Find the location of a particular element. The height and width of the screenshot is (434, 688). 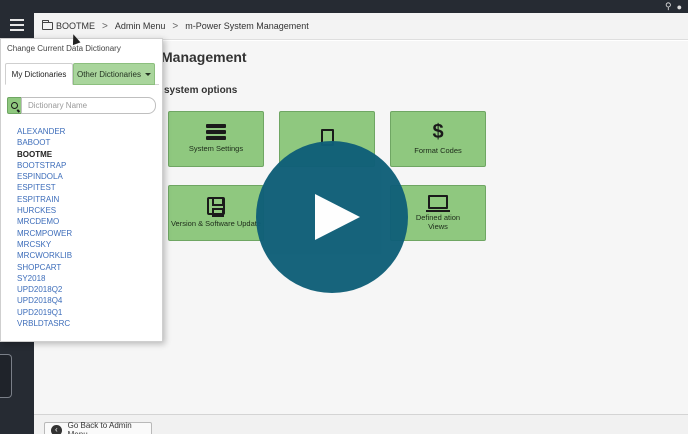

dictionary-item: MRCSKY is located at coordinates (44, 244).